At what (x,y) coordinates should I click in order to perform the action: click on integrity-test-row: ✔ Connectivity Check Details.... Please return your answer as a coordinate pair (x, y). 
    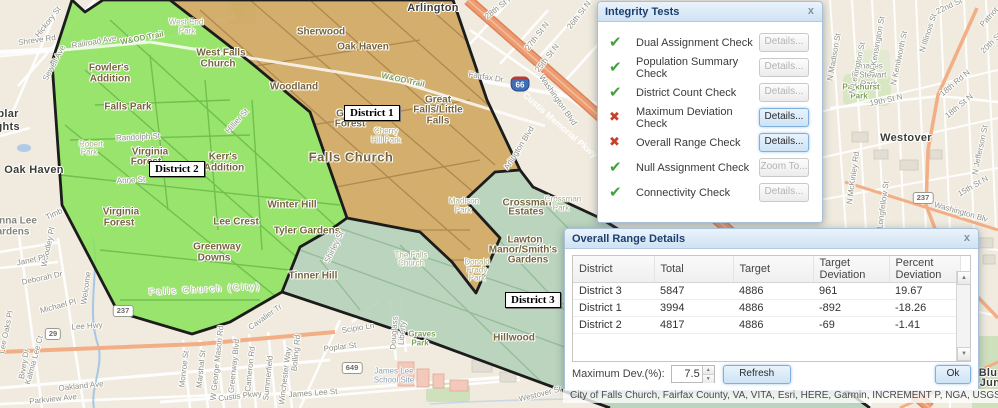
    Looking at the image, I should click on (710, 192).